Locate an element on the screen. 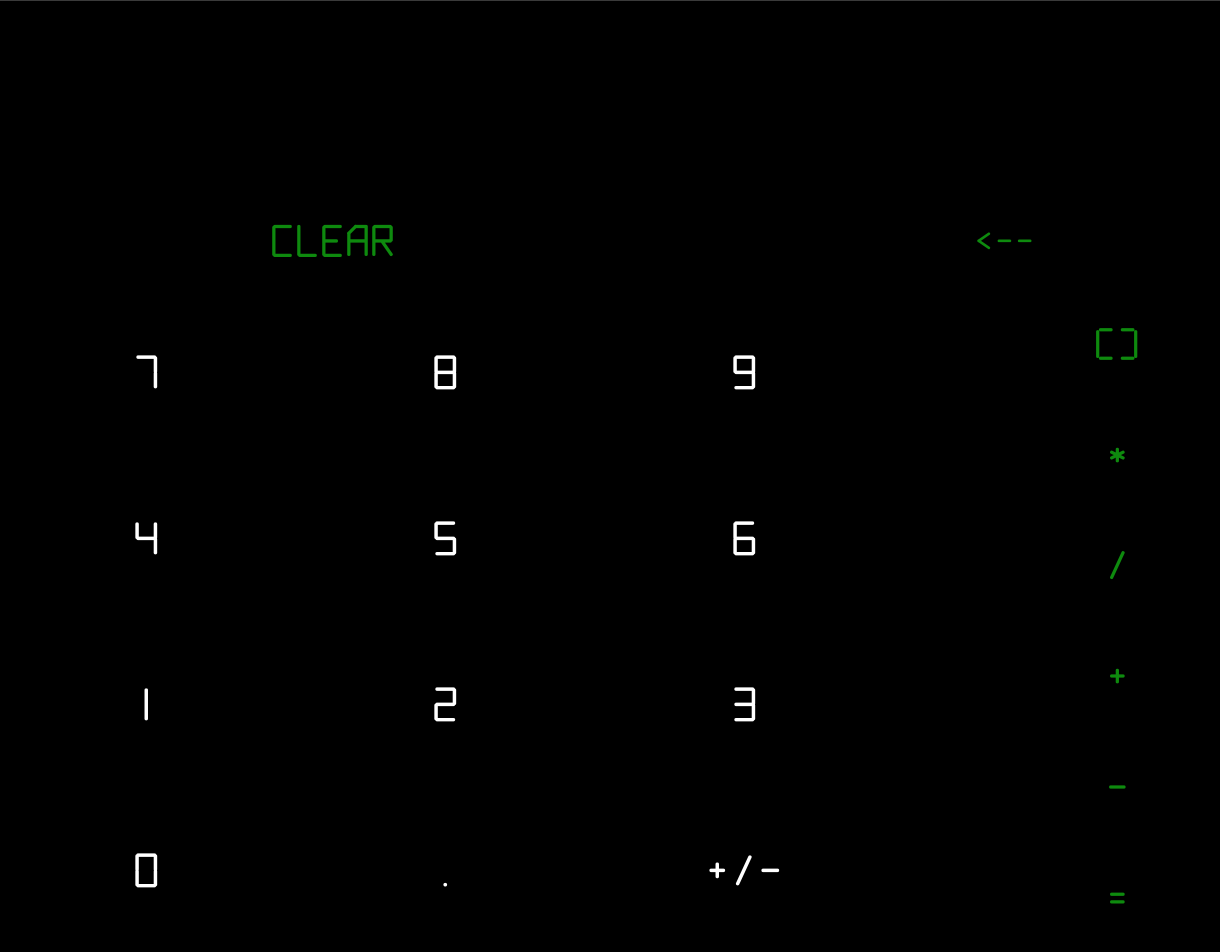 This screenshot has height=952, width=1220. key-divide: / is located at coordinates (1117, 565).